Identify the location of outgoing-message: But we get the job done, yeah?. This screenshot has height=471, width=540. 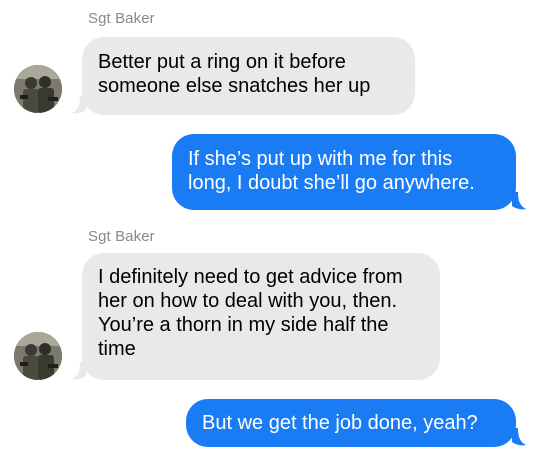
(351, 423).